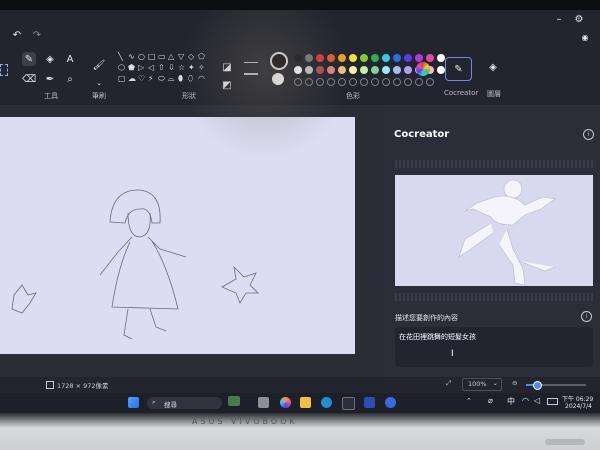  What do you see at coordinates (227, 85) in the screenshot?
I see `shape-fill-icon: ◩` at bounding box center [227, 85].